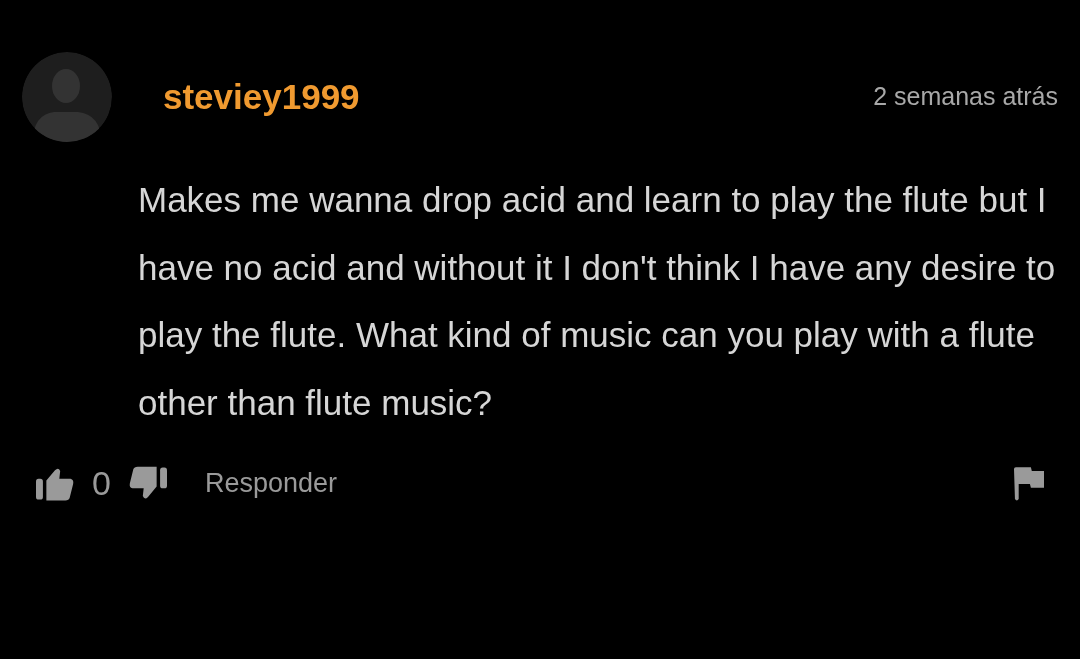 This screenshot has width=1080, height=659. I want to click on timestamp: 2 semanas atrás, so click(965, 96).